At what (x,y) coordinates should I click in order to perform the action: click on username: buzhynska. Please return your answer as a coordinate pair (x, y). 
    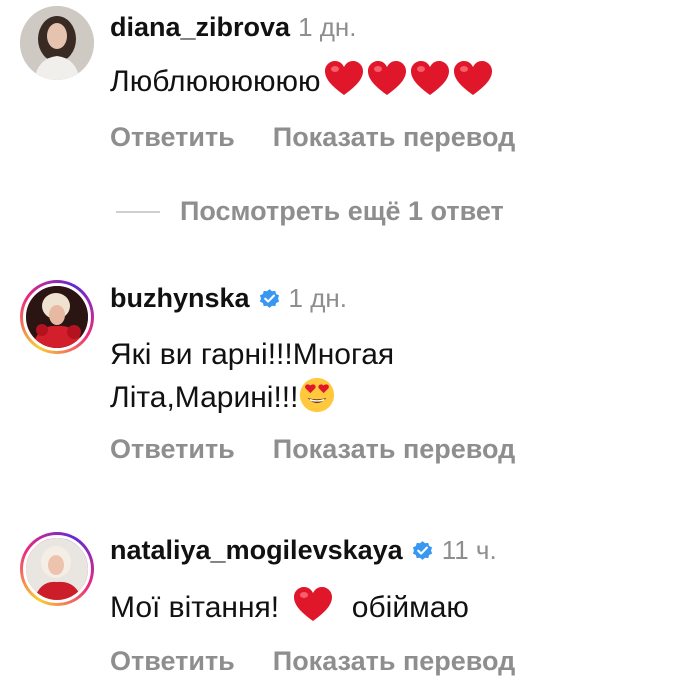
    Looking at the image, I should click on (180, 298).